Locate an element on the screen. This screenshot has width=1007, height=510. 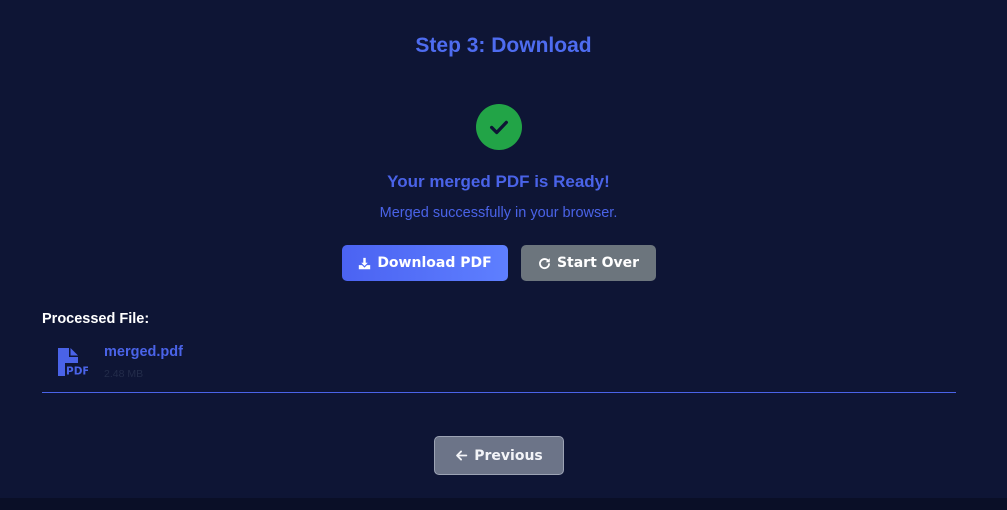
download-pdf-label: Download PDF is located at coordinates (434, 263).